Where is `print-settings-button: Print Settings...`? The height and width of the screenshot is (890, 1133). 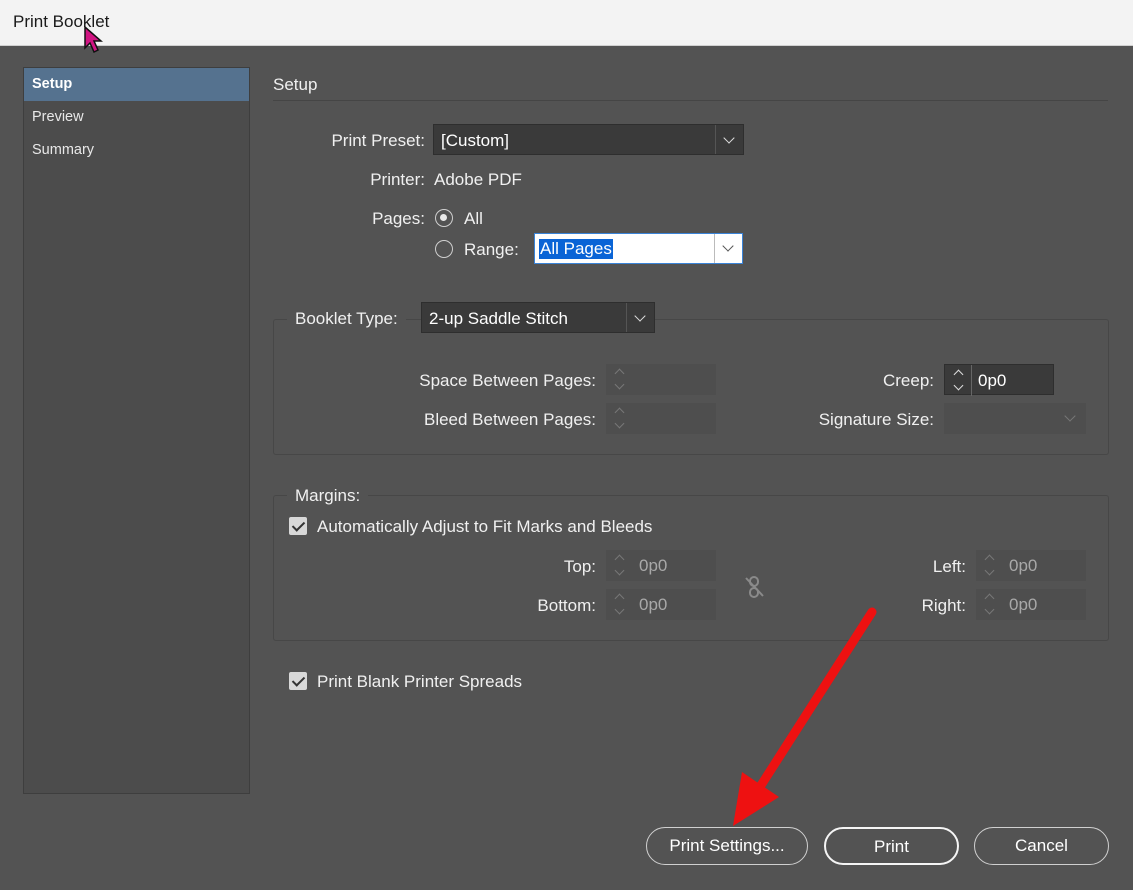 print-settings-button: Print Settings... is located at coordinates (727, 846).